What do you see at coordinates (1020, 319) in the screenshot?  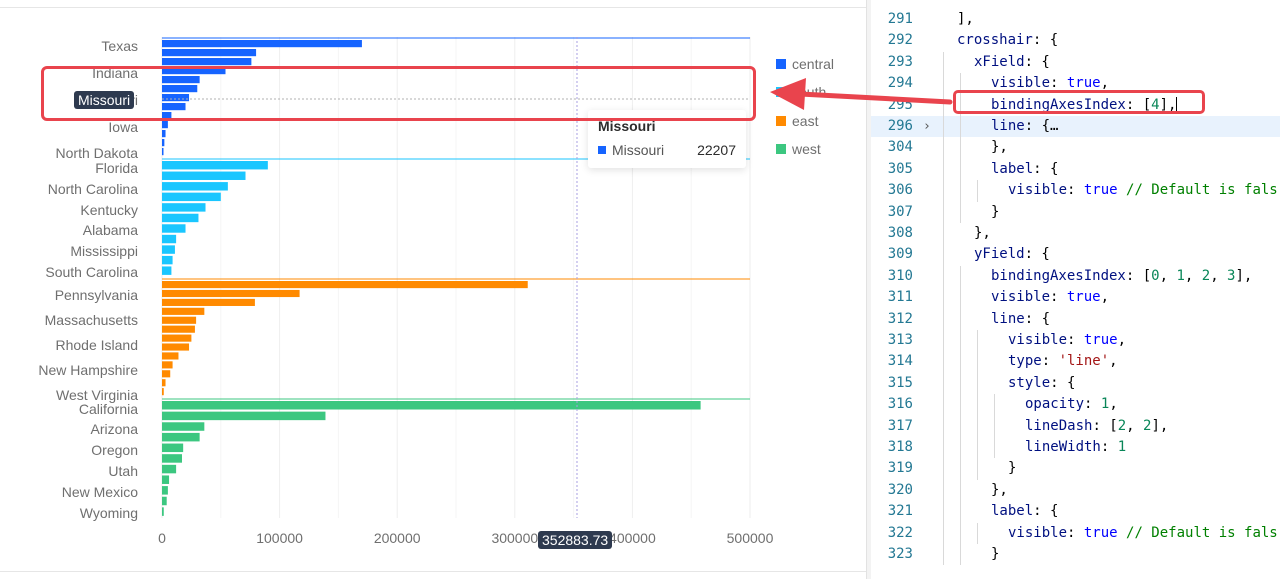 I see `code-text: line: {` at bounding box center [1020, 319].